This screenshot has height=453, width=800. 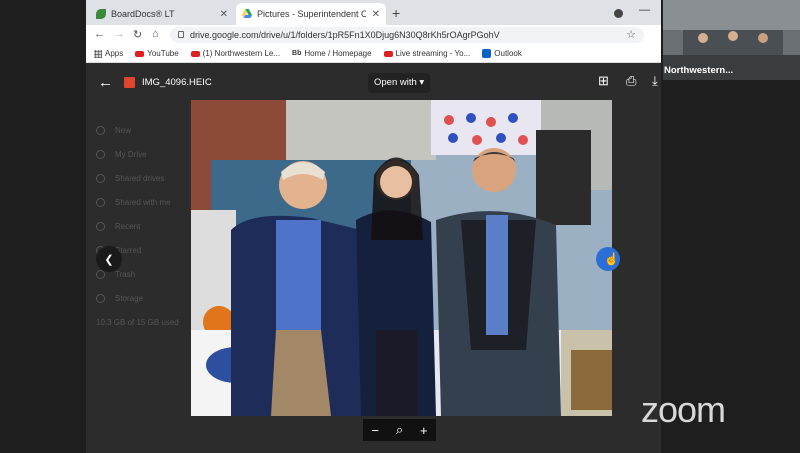 What do you see at coordinates (508, 53) in the screenshot?
I see `bookmark-label: Outlook` at bounding box center [508, 53].